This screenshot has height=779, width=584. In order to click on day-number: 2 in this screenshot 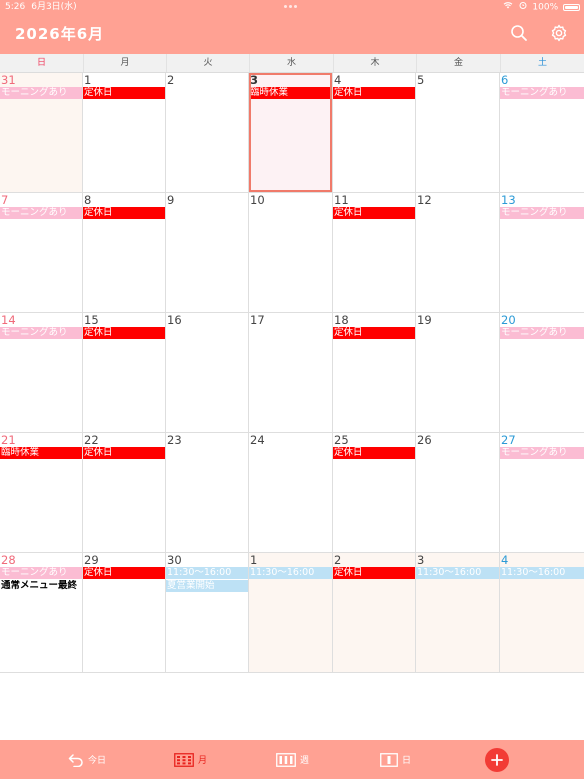, I will do `click(338, 560)`.